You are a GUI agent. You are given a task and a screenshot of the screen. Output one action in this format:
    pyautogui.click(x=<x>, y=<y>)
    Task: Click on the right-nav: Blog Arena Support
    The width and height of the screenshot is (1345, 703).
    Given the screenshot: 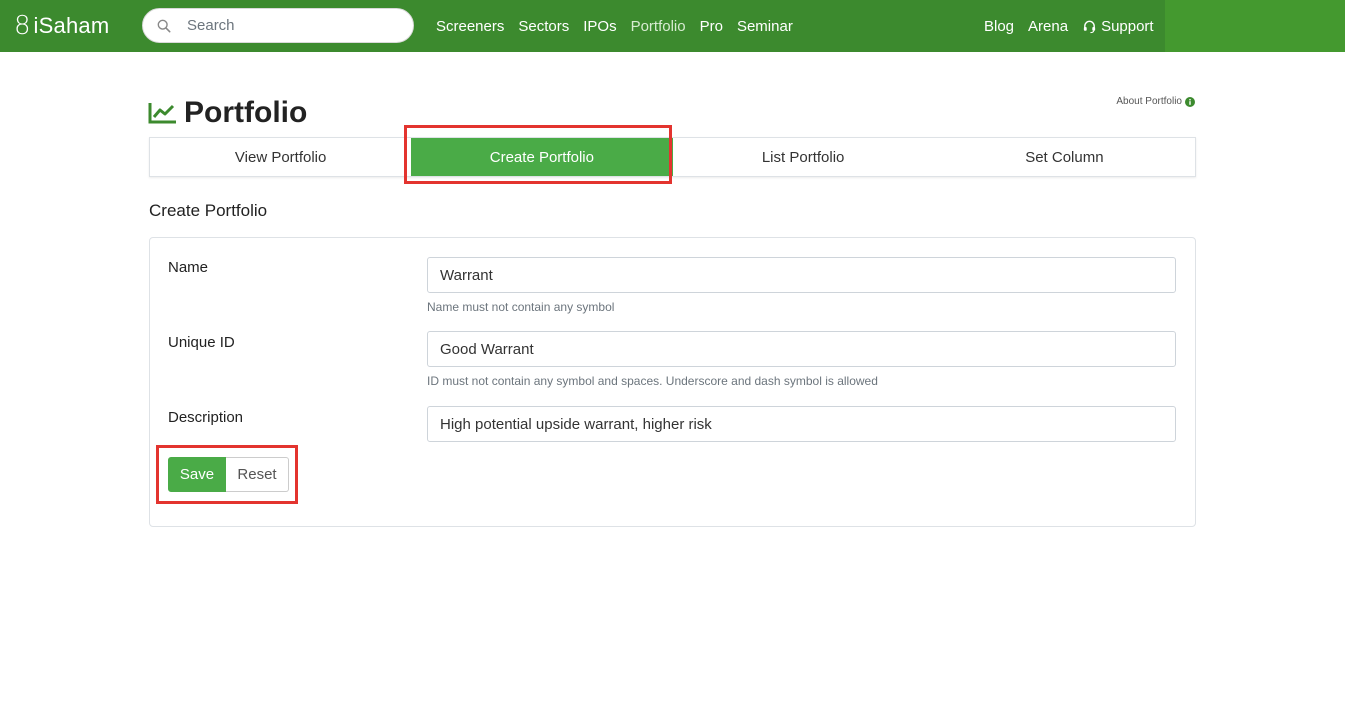 What is the action you would take?
    pyautogui.click(x=1069, y=26)
    